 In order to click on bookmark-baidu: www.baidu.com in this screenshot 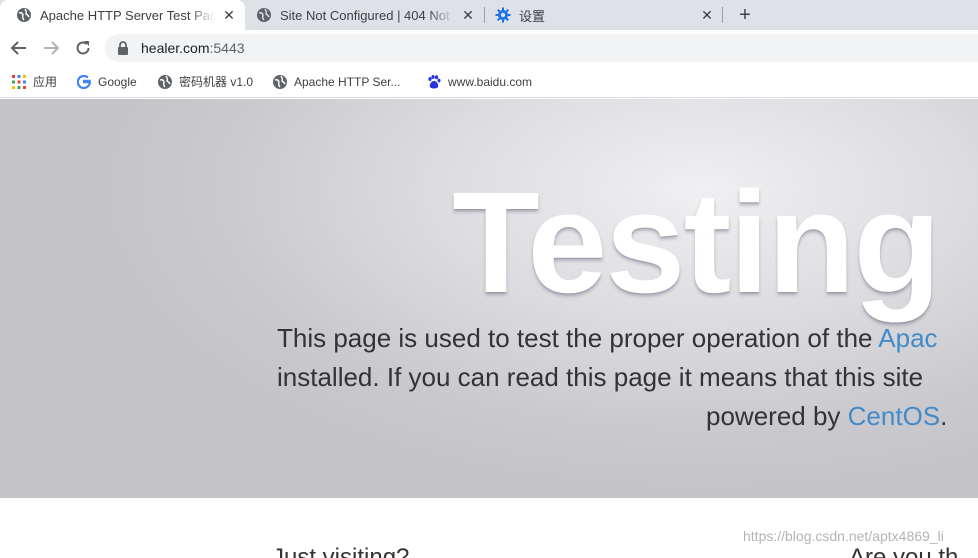, I will do `click(479, 81)`.